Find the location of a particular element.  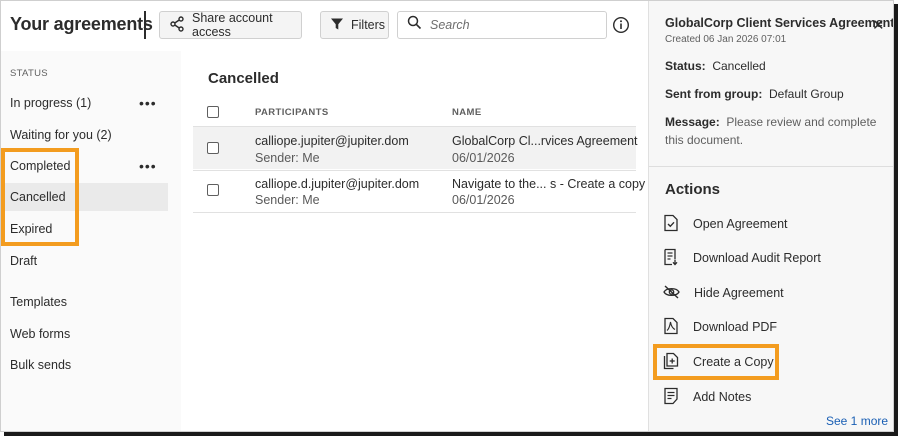

select-all-checkbox is located at coordinates (213, 112).